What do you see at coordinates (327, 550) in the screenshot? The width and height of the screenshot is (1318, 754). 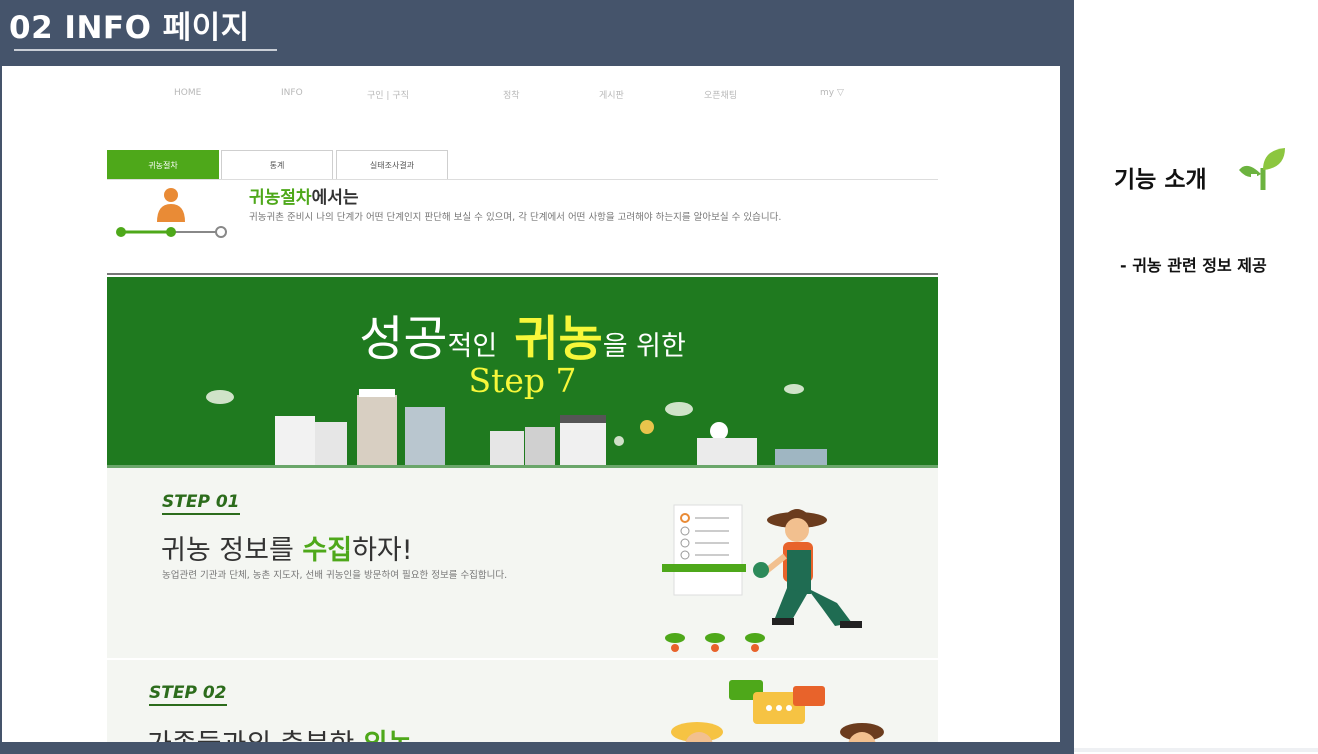 I see `step1-heading-highlight: 수집` at bounding box center [327, 550].